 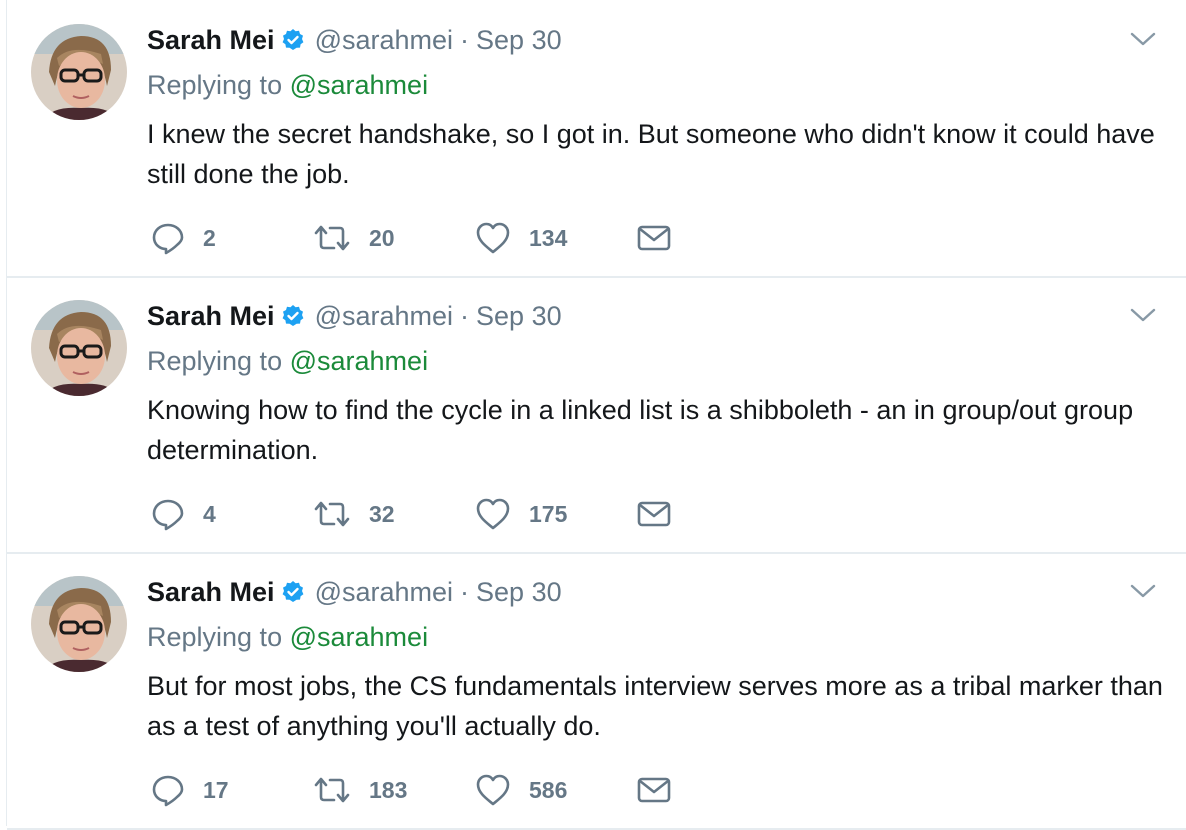 What do you see at coordinates (548, 513) in the screenshot?
I see `like-count: 175` at bounding box center [548, 513].